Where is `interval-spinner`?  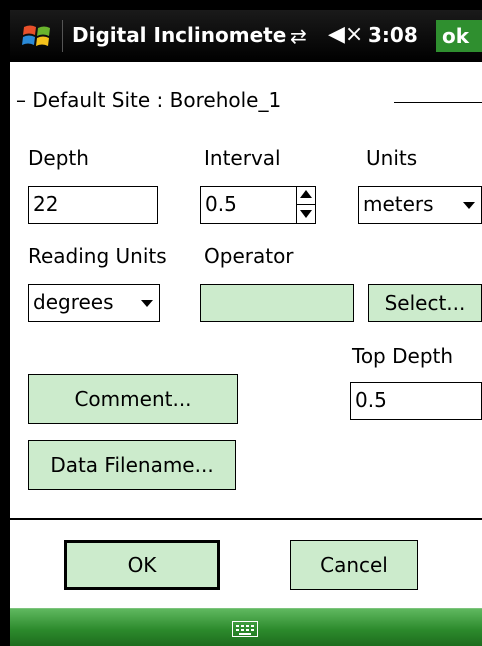 interval-spinner is located at coordinates (306, 205).